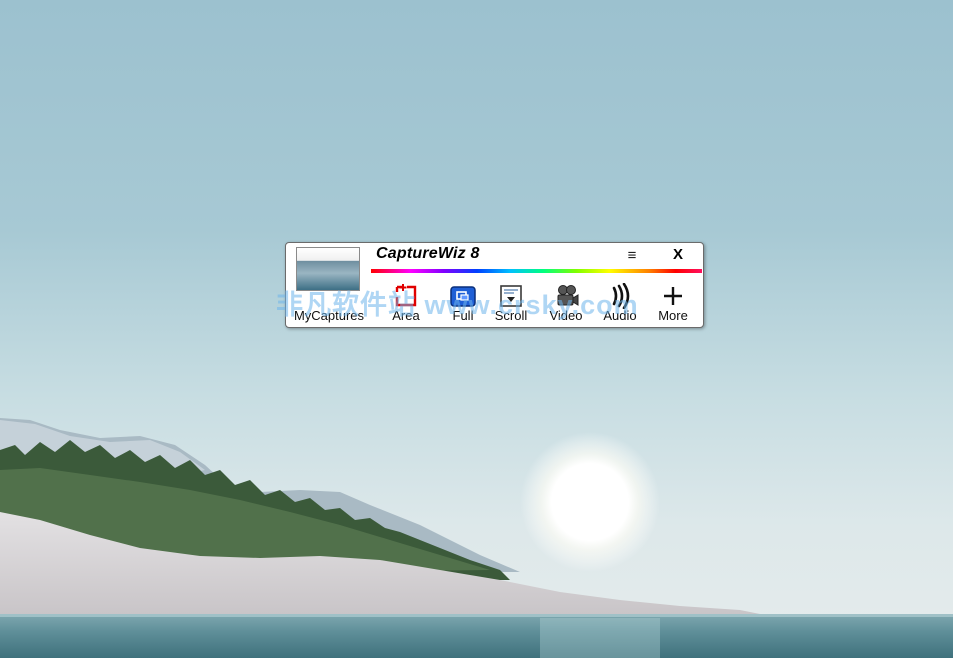  What do you see at coordinates (476, 636) in the screenshot?
I see `sea` at bounding box center [476, 636].